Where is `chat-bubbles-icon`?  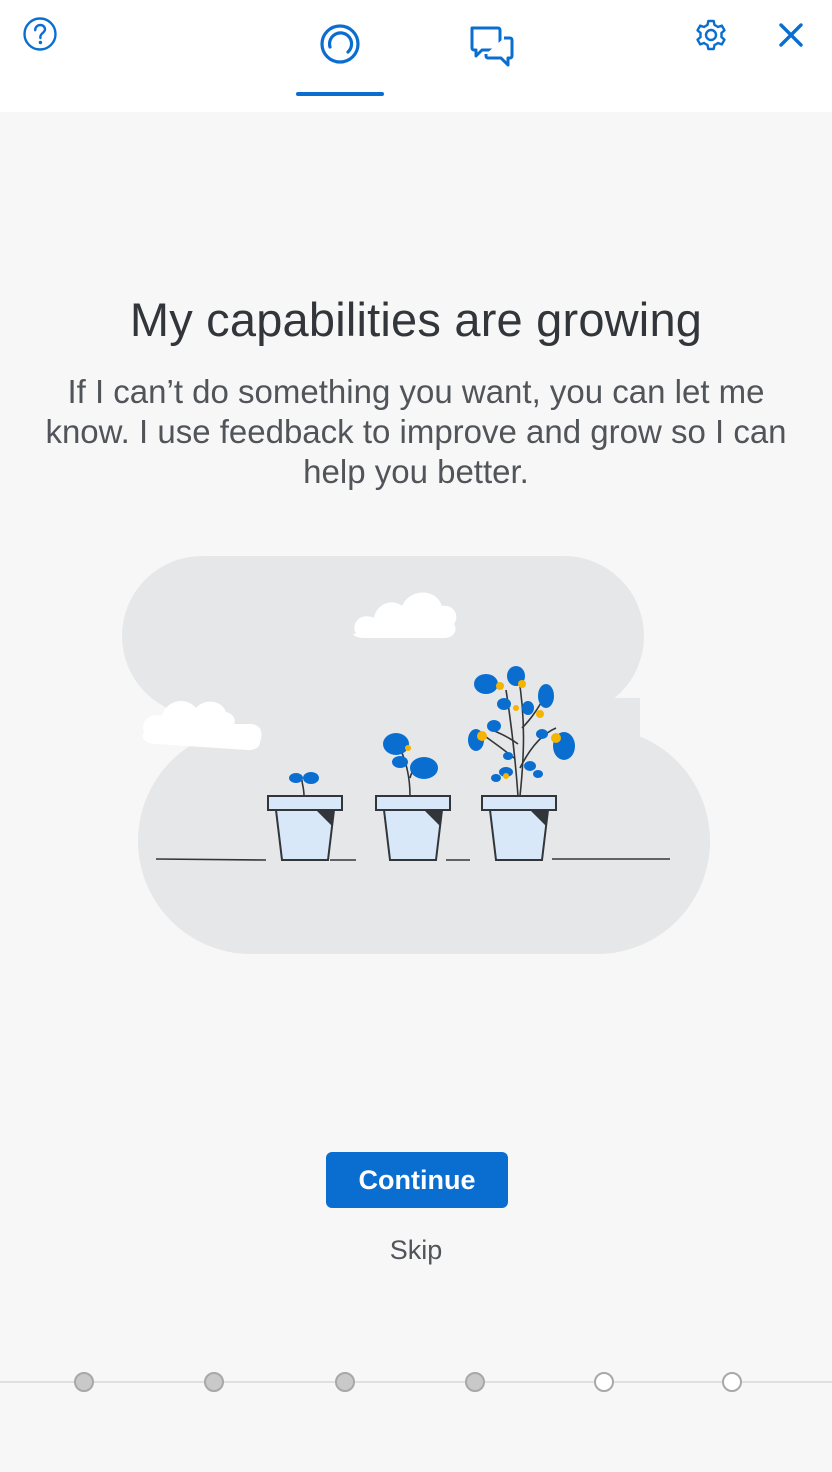 chat-bubbles-icon is located at coordinates (492, 46).